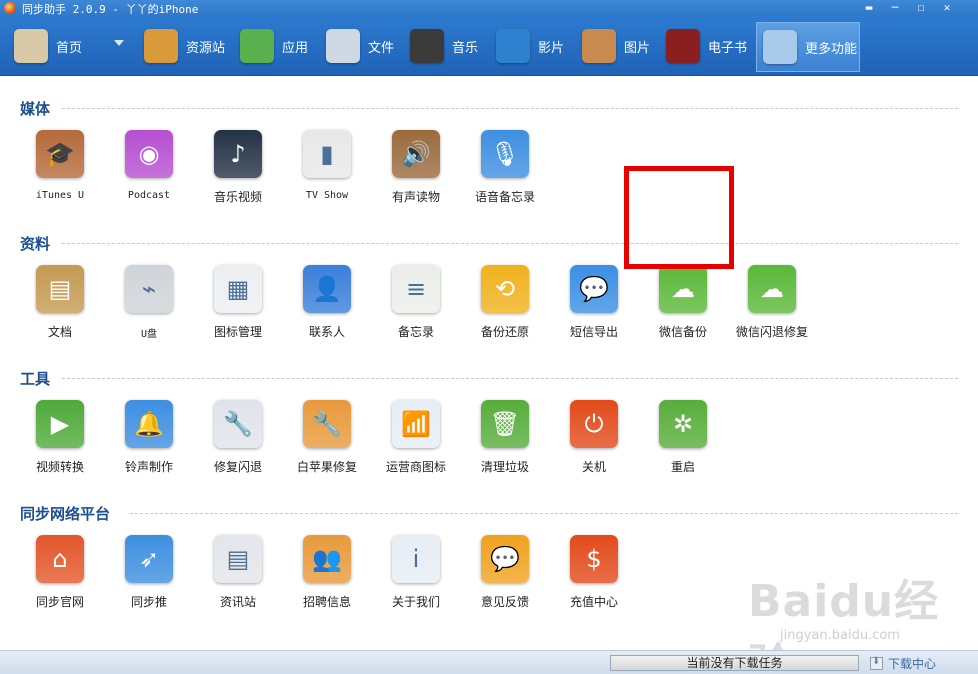 The width and height of the screenshot is (978, 674). I want to click on feature-label: 资讯站, so click(237, 602).